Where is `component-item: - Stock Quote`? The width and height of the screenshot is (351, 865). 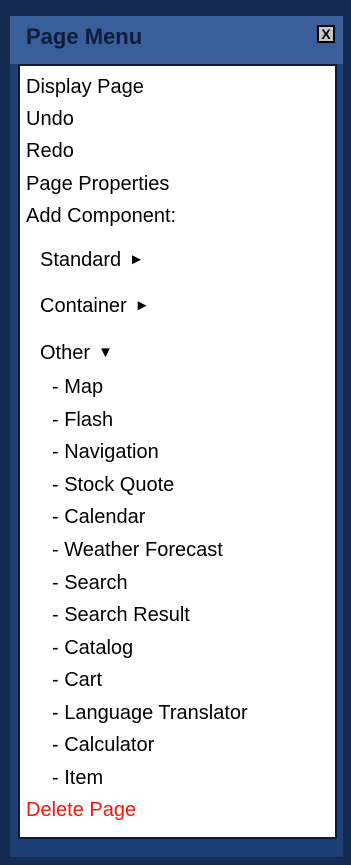 component-item: - Stock Quote is located at coordinates (113, 485).